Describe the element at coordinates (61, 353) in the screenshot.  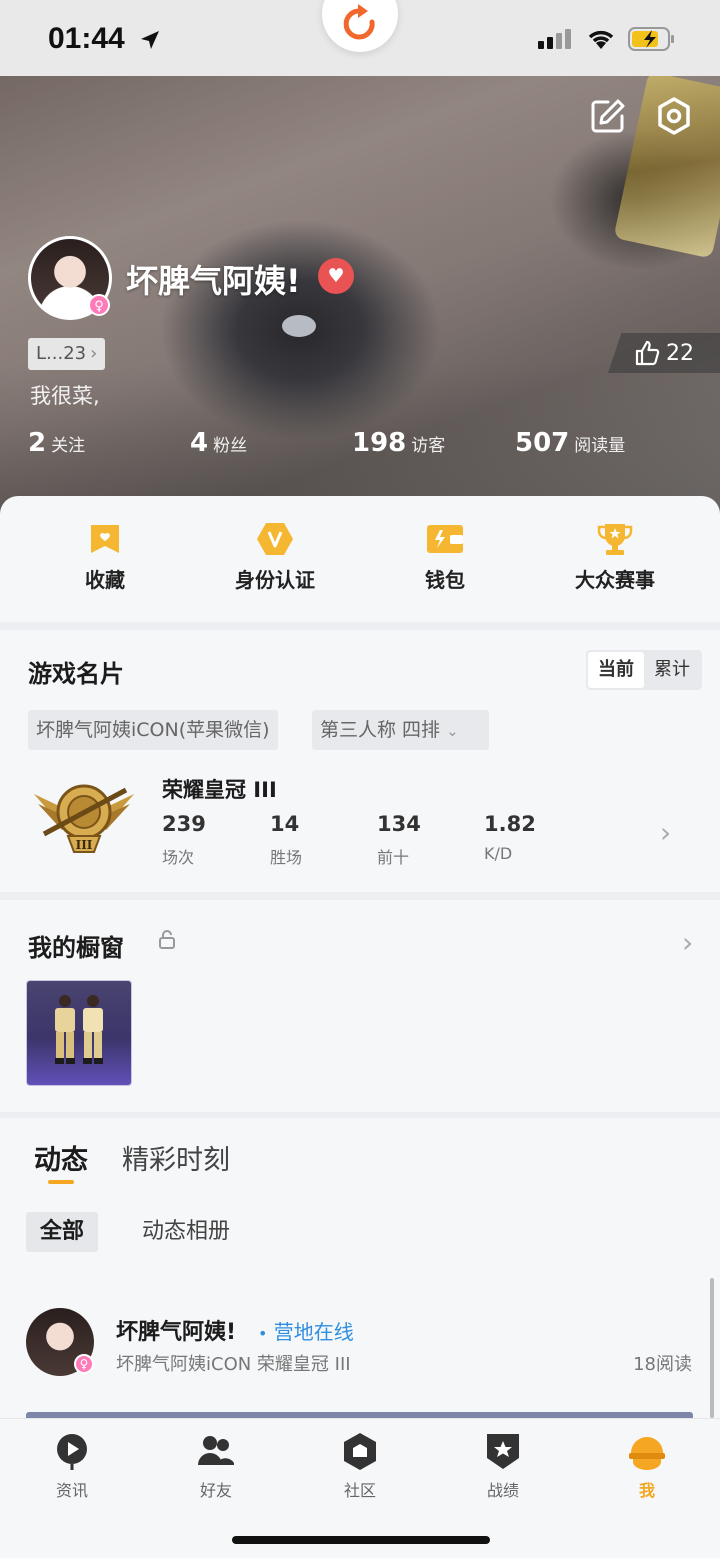
I see `level-text: L...23` at that location.